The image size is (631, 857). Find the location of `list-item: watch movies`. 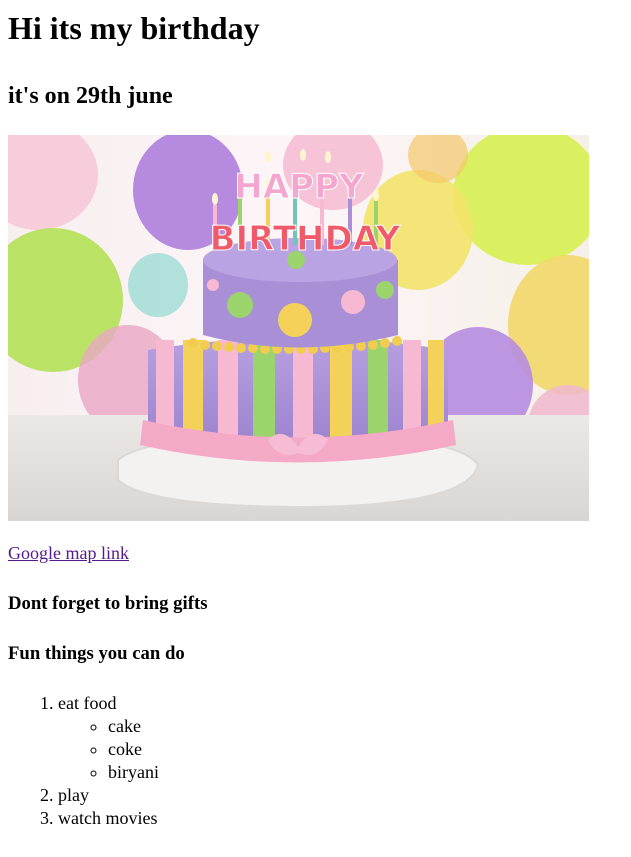

list-item: watch movies is located at coordinates (340, 818).